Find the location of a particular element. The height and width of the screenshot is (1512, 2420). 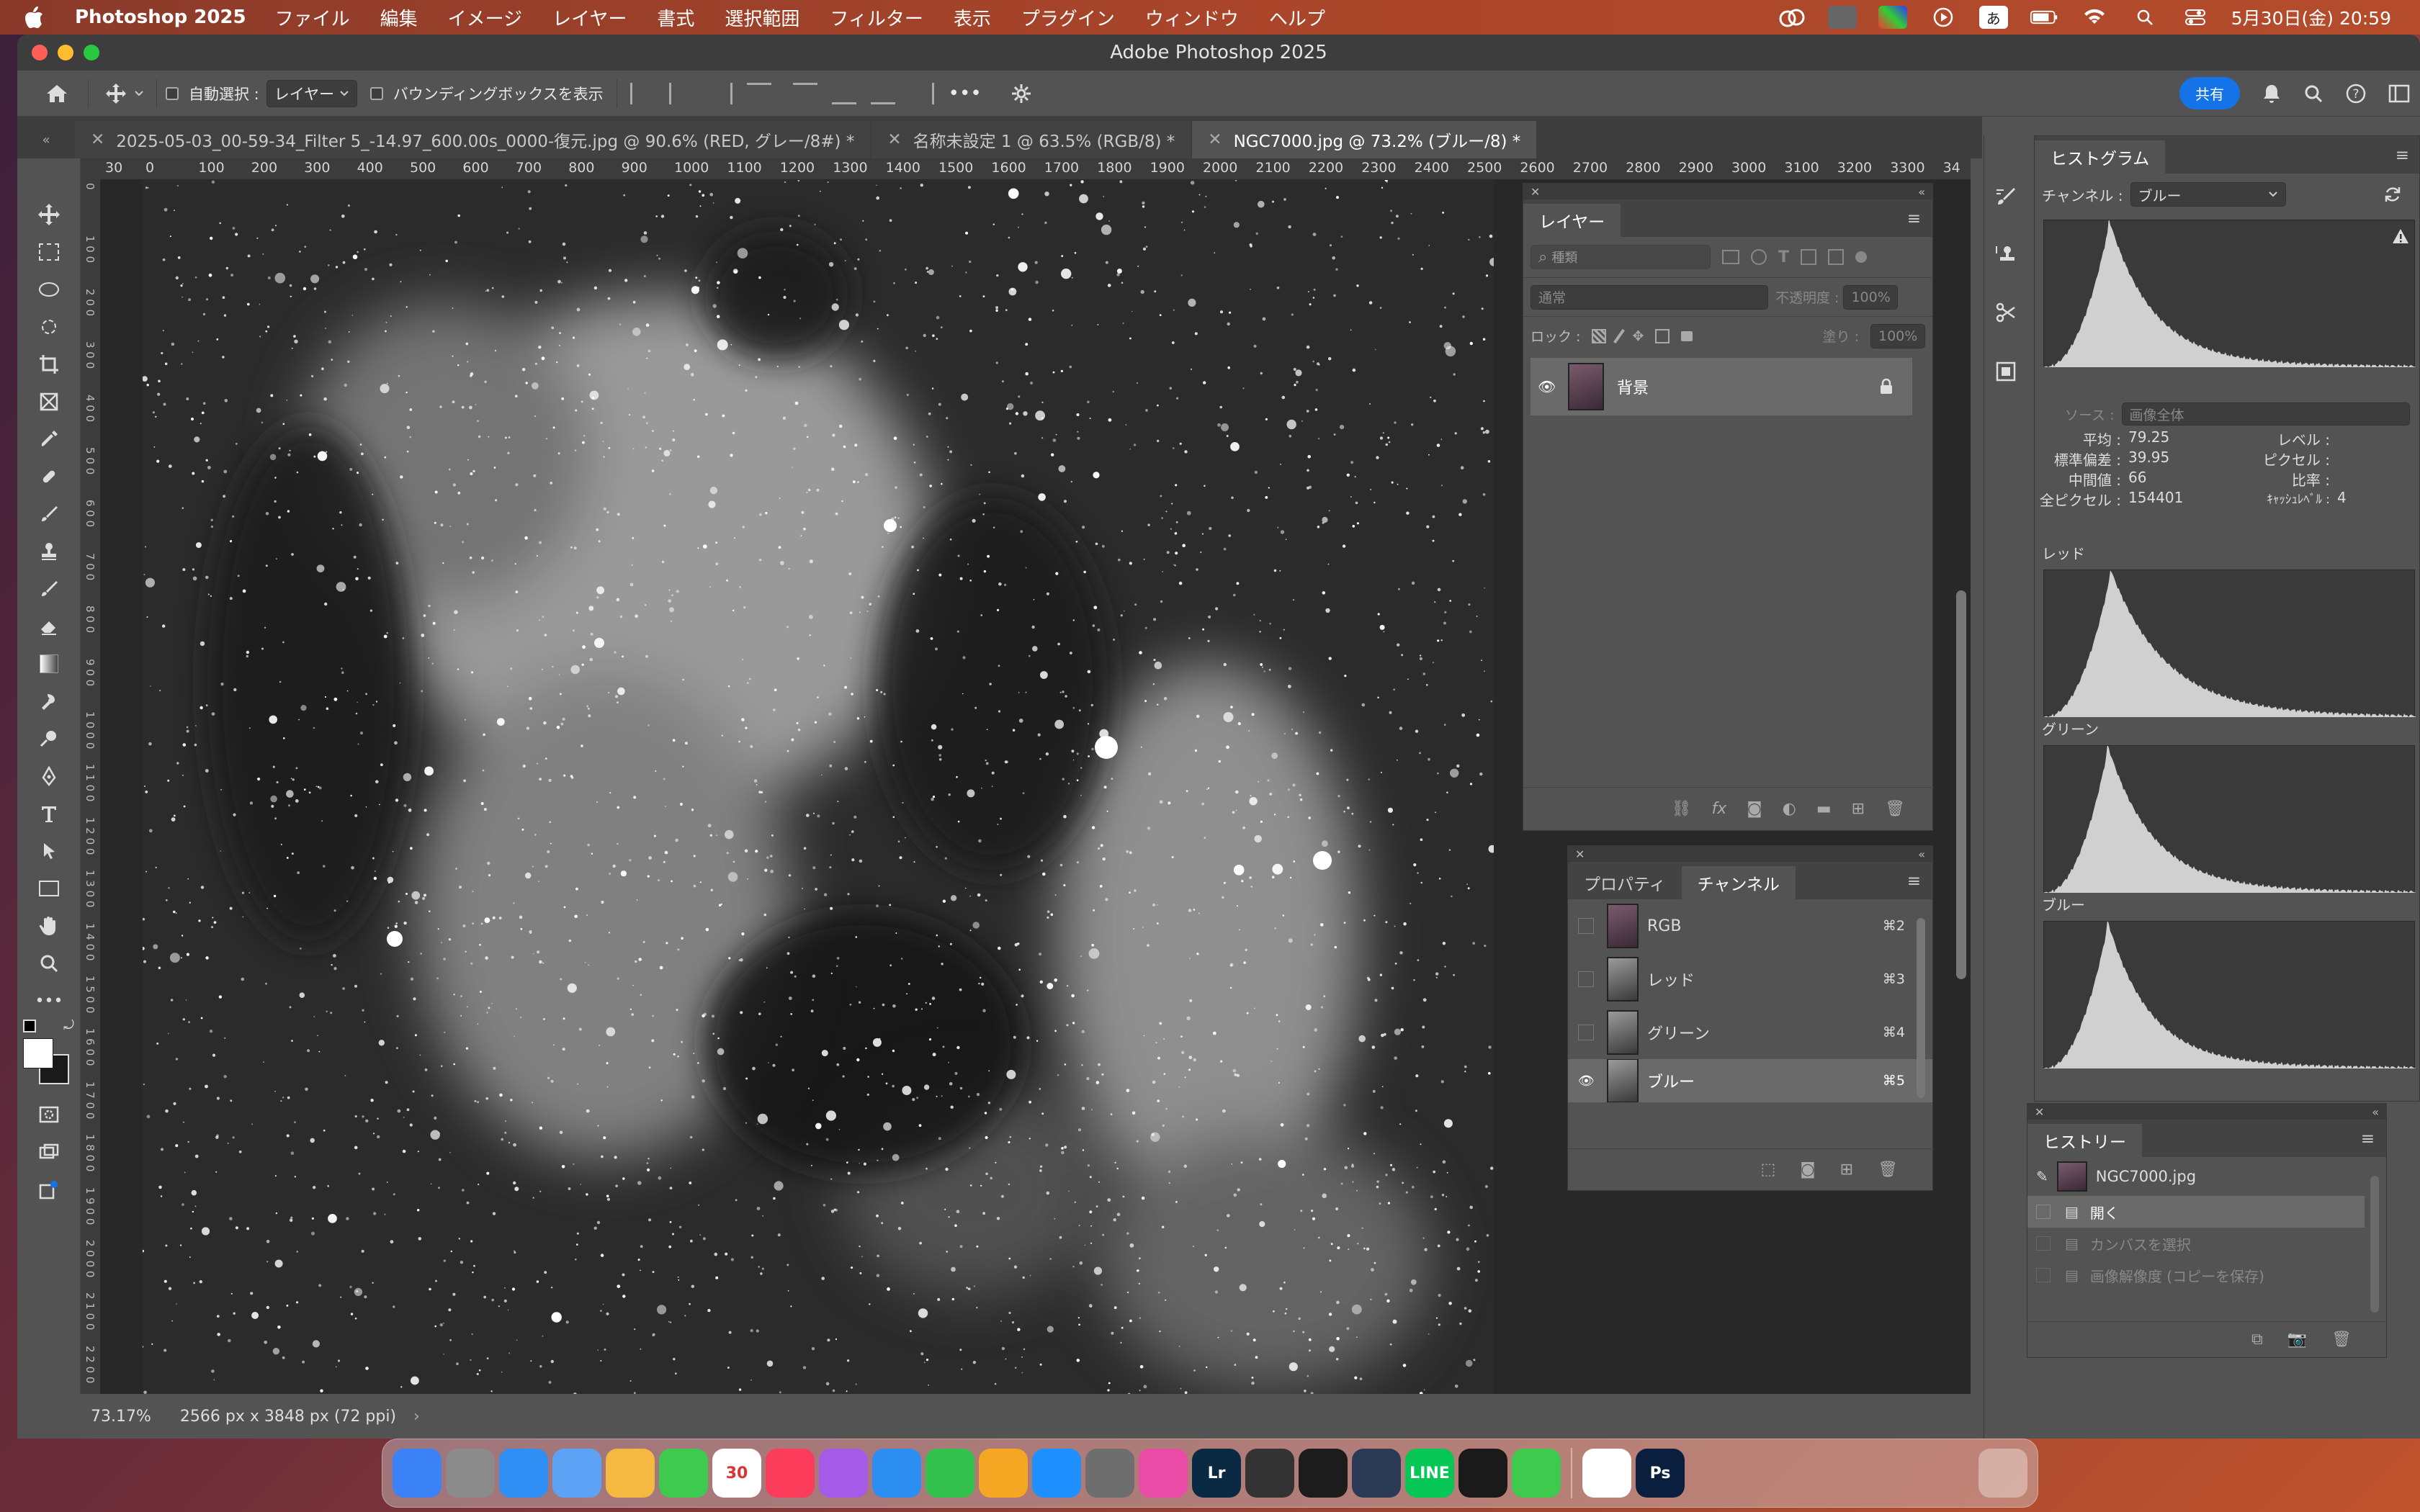

frame-tool-icon is located at coordinates (49, 402).